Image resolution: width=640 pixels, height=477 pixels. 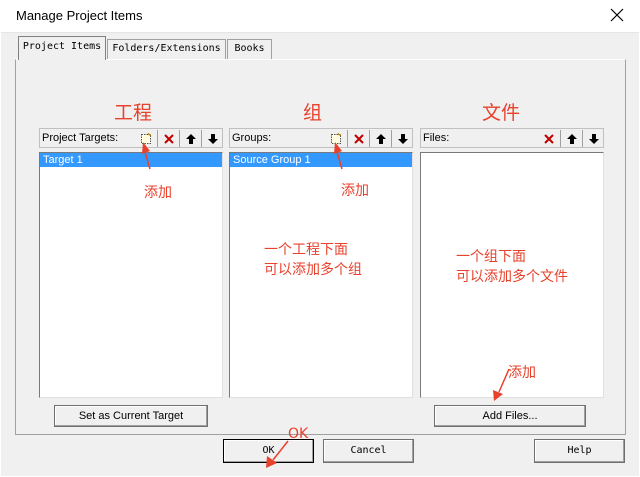 I want to click on annotation-groups-title: 组, so click(x=313, y=113).